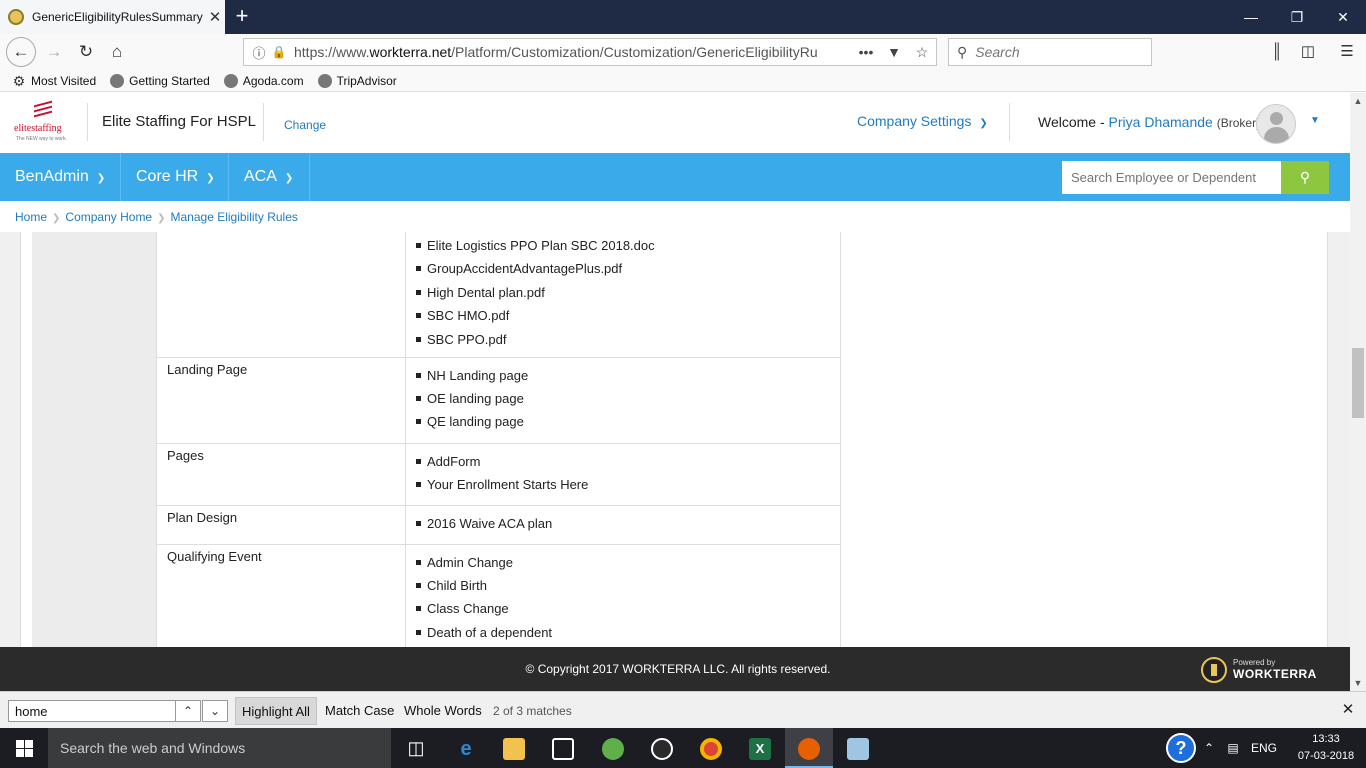 Image resolution: width=1366 pixels, height=768 pixels. I want to click on table-row: Plan Design 2016 Waive ACA plan, so click(498, 524).